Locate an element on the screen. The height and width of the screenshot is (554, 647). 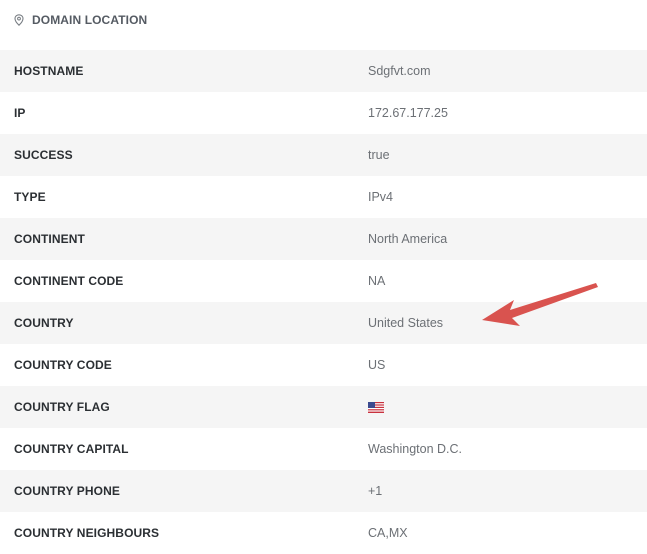
table-row: HOSTNAME Sdgfvt.com is located at coordinates (323, 71).